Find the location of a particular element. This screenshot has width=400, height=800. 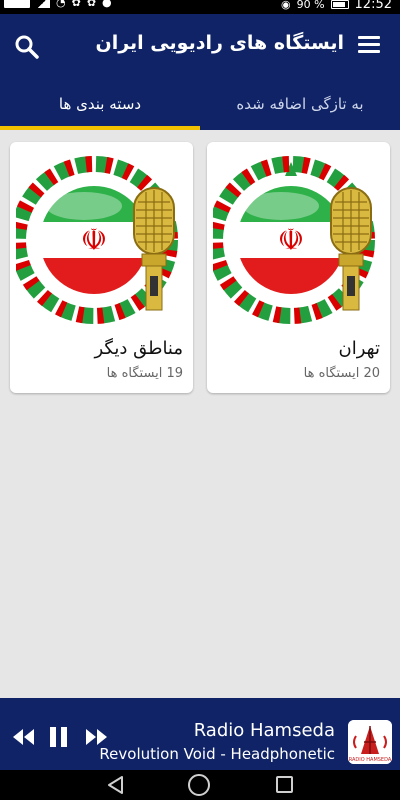

pause-icon is located at coordinates (58, 737).